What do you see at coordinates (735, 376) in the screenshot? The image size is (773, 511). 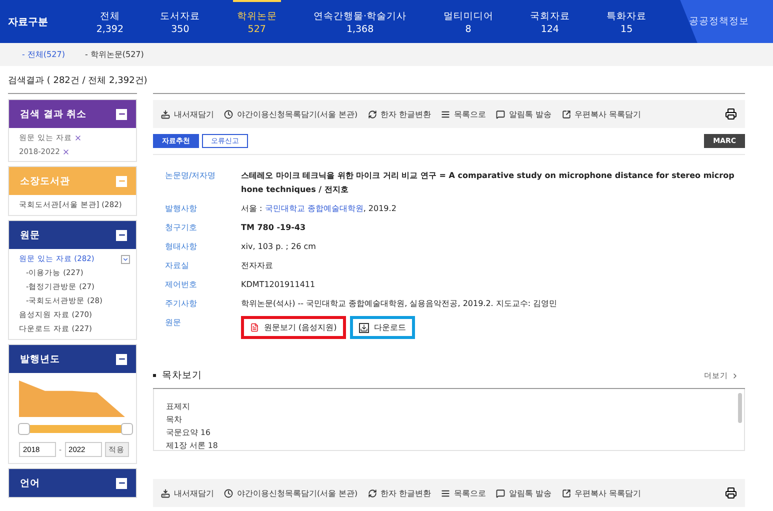 I see `chevron-right-icon` at bounding box center [735, 376].